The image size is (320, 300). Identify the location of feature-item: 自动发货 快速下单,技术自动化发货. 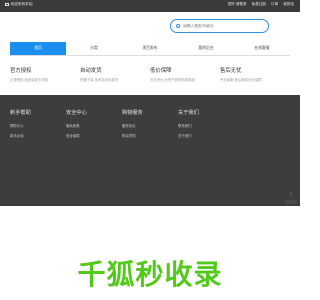
(115, 78).